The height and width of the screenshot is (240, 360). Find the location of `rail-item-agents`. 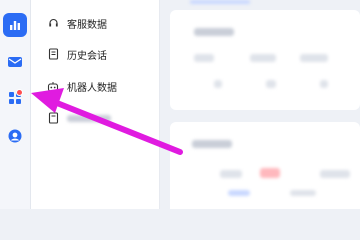

rail-item-agents is located at coordinates (15, 136).